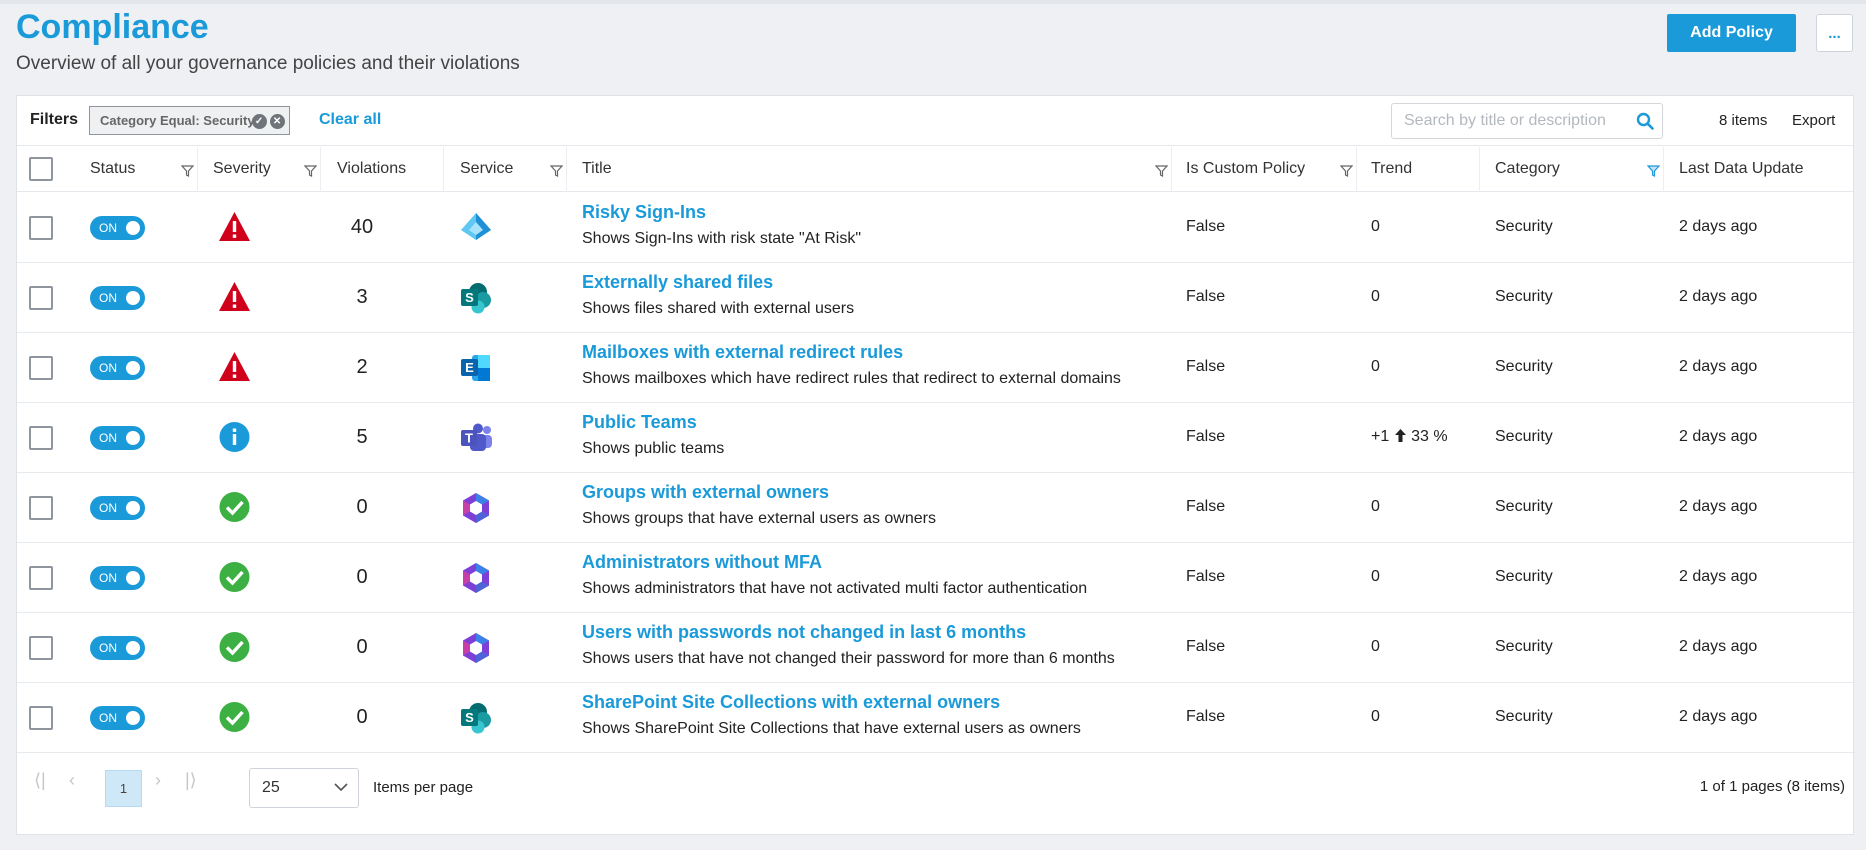 The height and width of the screenshot is (850, 1866). Describe the element at coordinates (1206, 436) in the screenshot. I see `is-custom-value: False` at that location.